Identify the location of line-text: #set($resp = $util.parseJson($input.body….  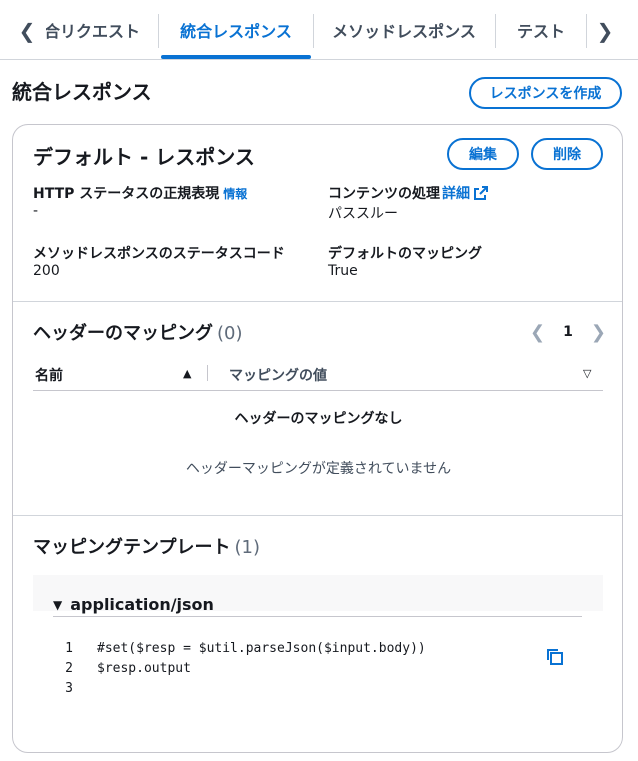
(261, 648).